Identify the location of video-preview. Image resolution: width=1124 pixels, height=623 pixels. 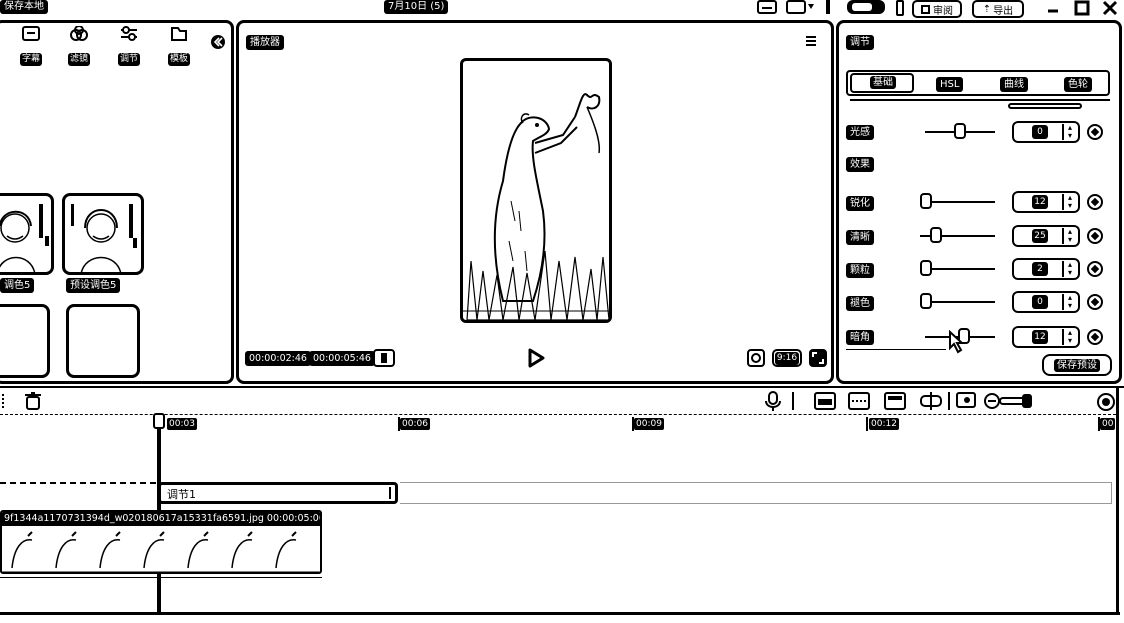
(536, 190).